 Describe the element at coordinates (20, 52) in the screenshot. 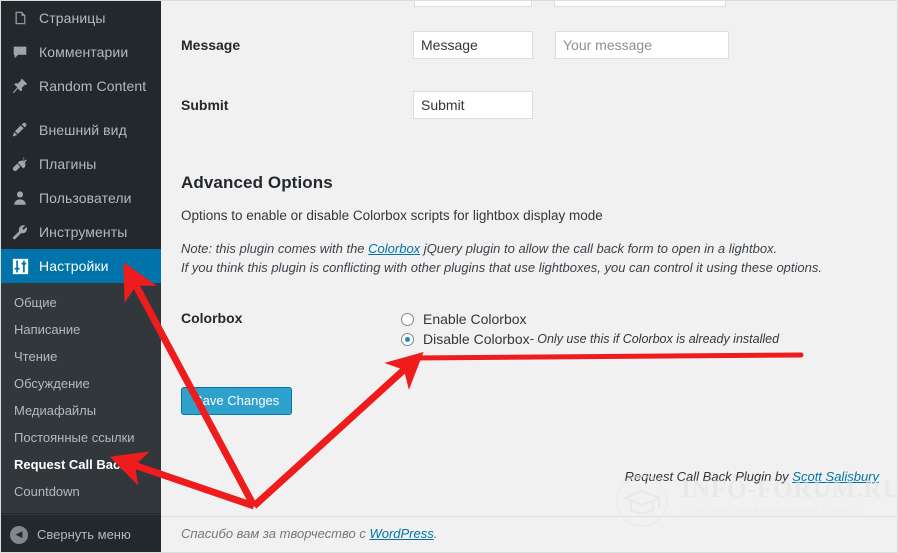

I see `comments-icon` at that location.